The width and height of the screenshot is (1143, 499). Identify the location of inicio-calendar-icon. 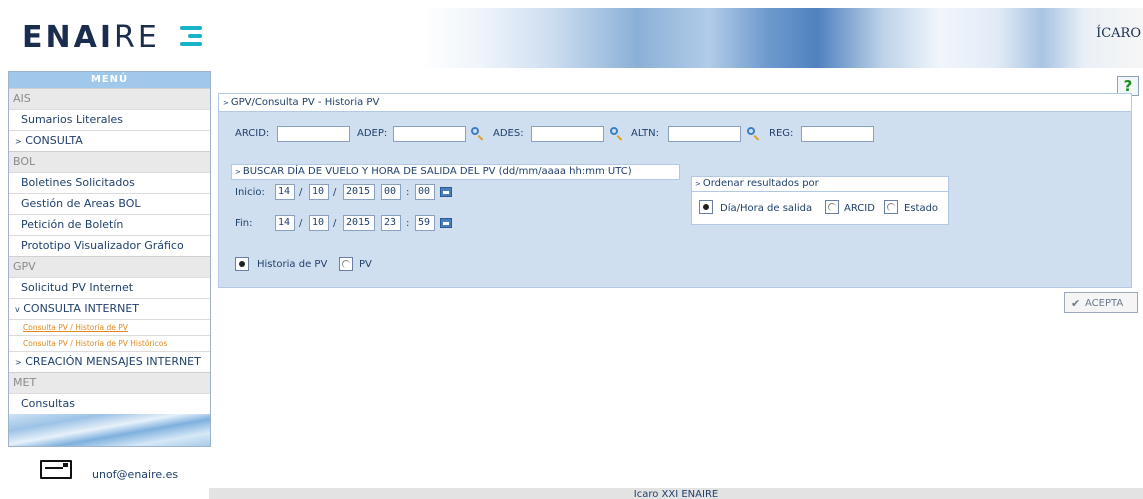
(446, 192).